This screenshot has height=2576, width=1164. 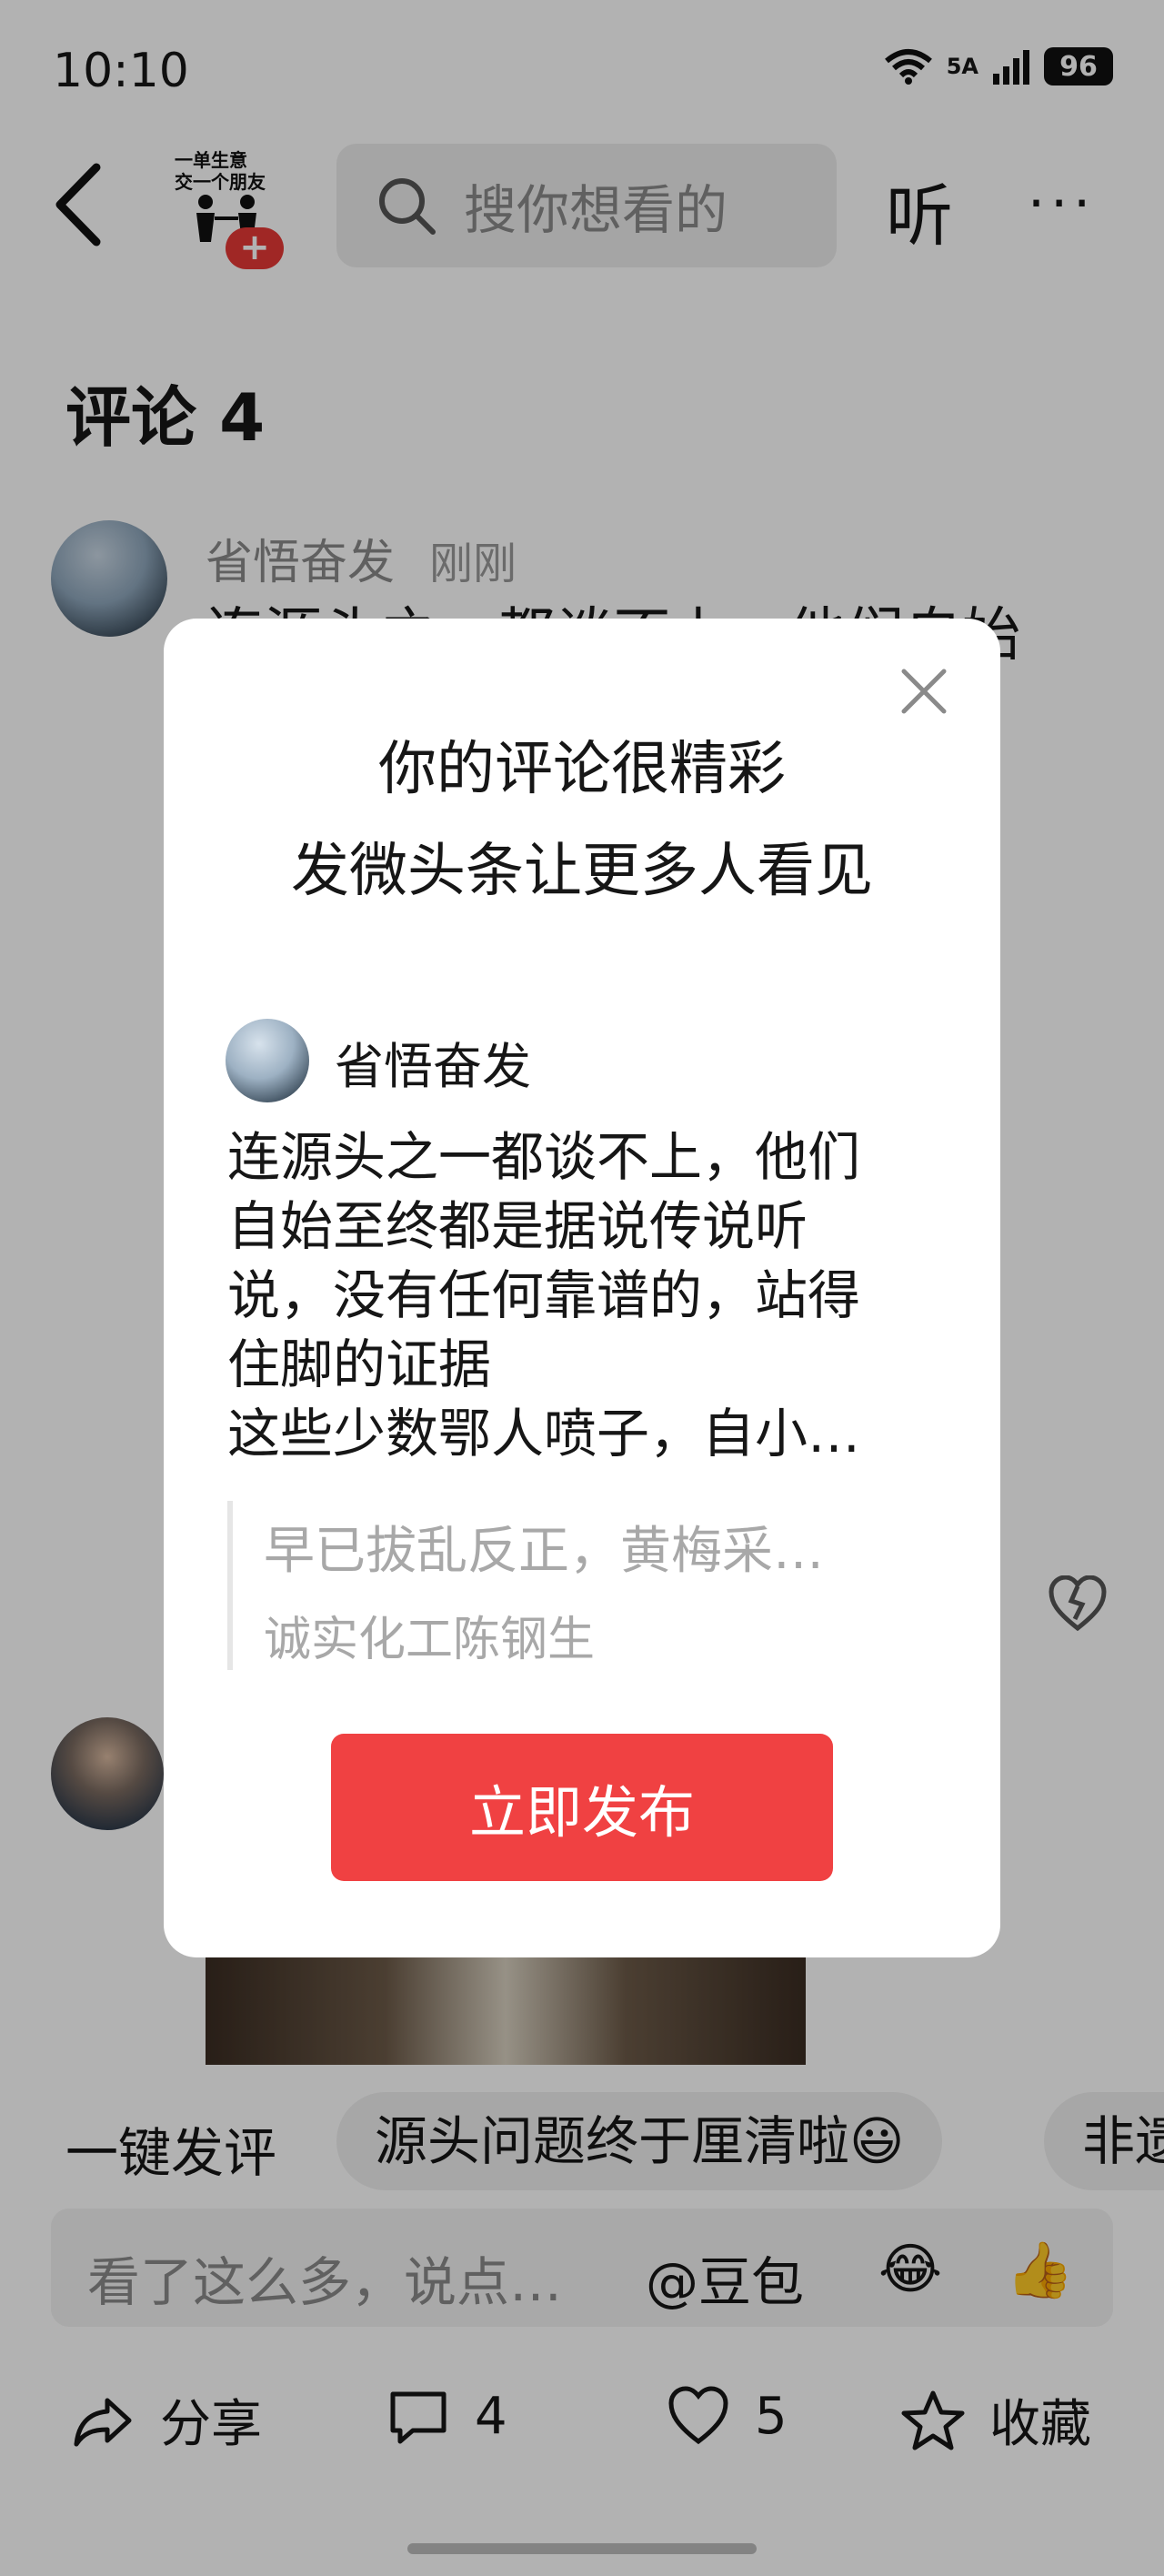 I want to click on dialog-user-name: 省悟奋发, so click(x=433, y=1066).